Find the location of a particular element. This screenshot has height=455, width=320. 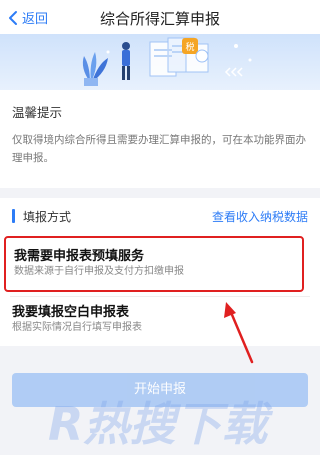

annotation-arrow-icon is located at coordinates (239, 333).